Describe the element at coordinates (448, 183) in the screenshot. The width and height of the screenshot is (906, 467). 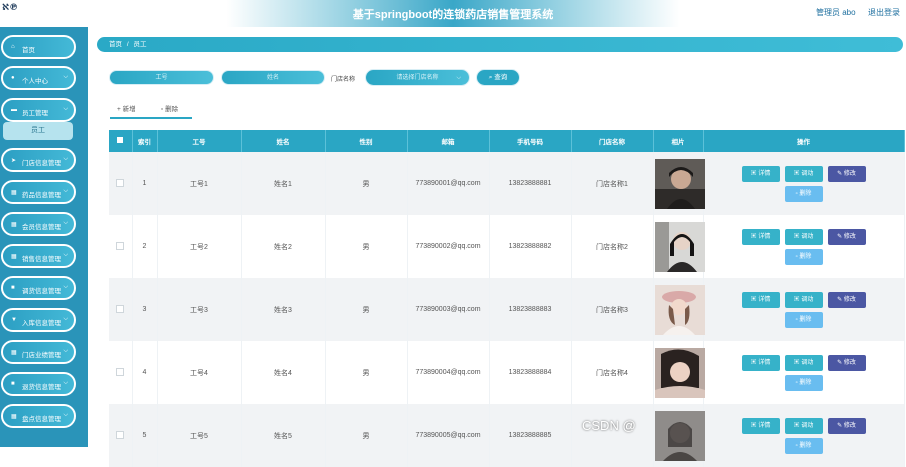
I see `row-email: 773890001@qq.com` at that location.